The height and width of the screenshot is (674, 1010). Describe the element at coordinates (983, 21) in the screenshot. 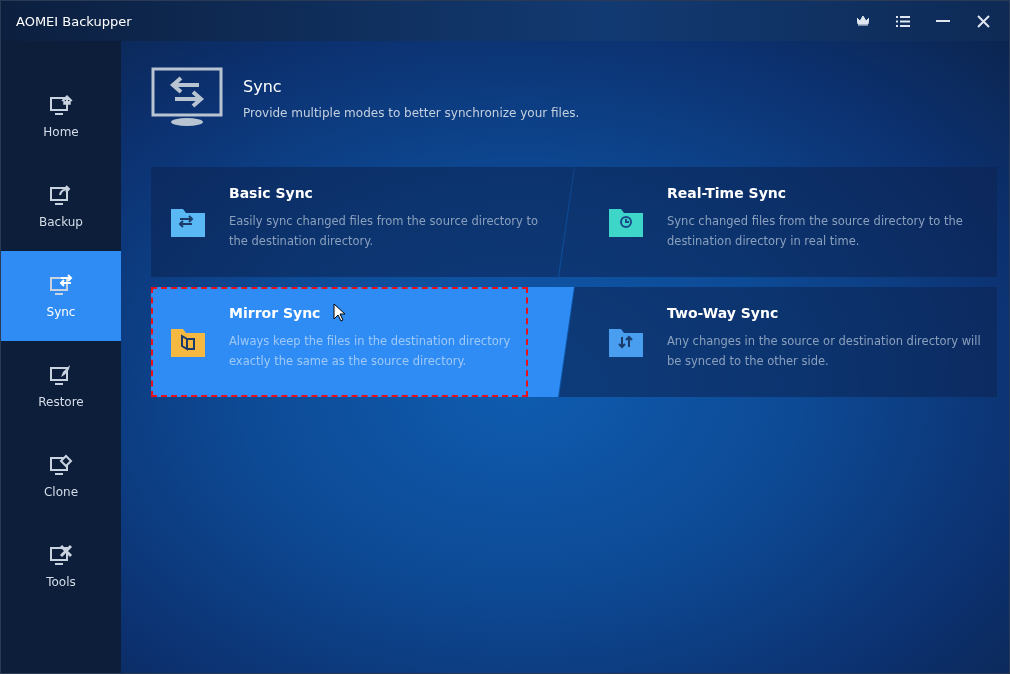

I see `close-icon` at that location.